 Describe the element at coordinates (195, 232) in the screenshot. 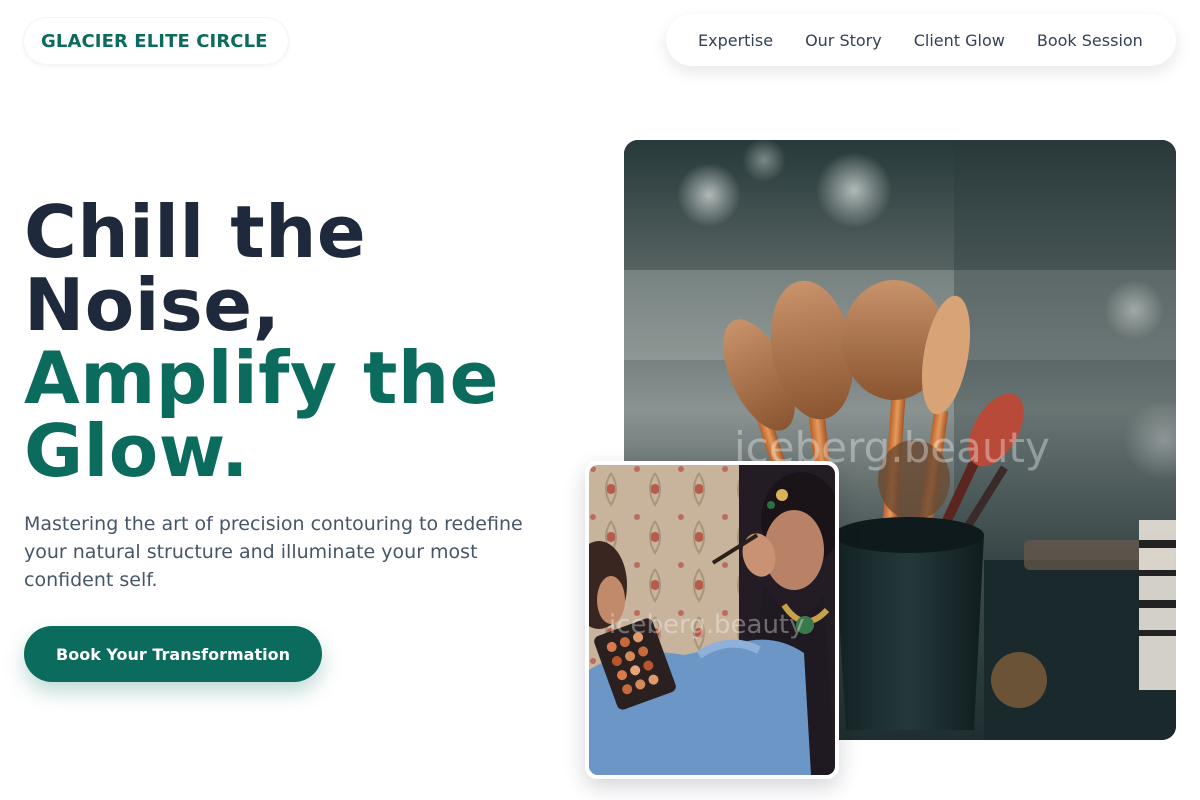

I see `hero-title-line-1: Chill the` at that location.